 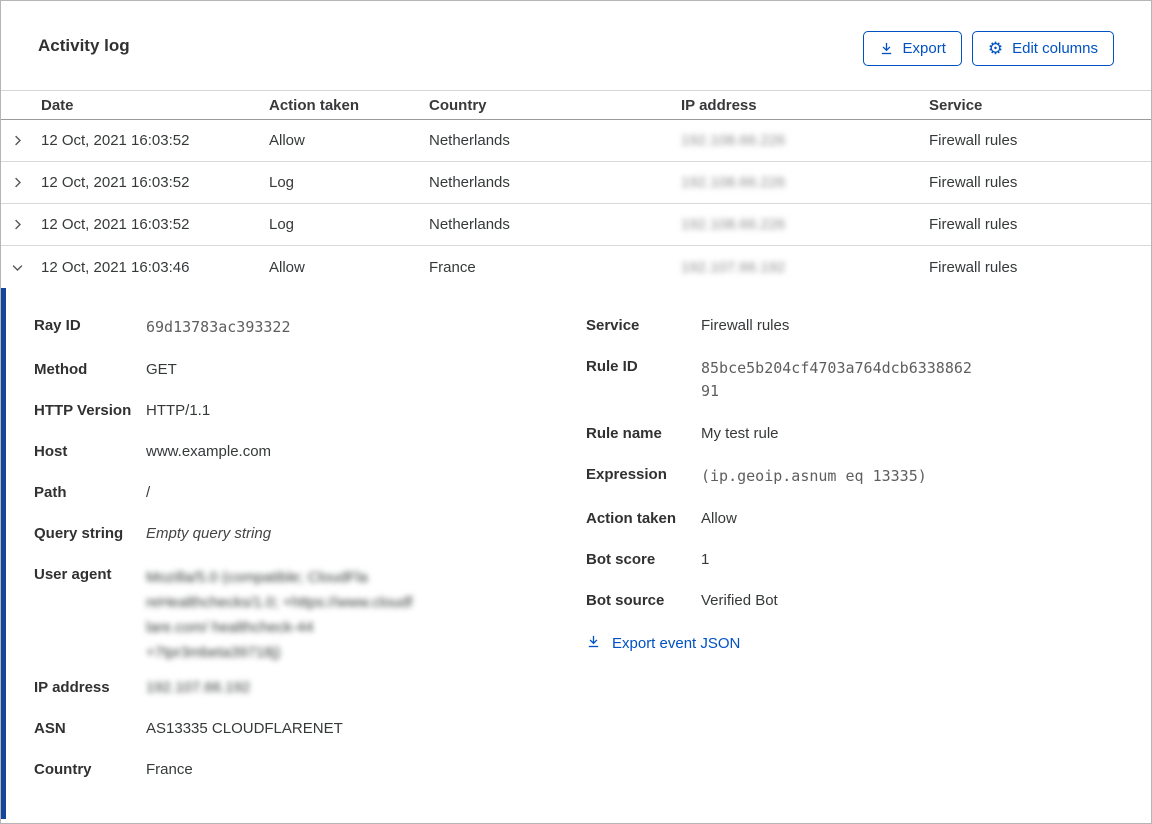 I want to click on detail-field: Rule name My test rule, so click(x=853, y=434).